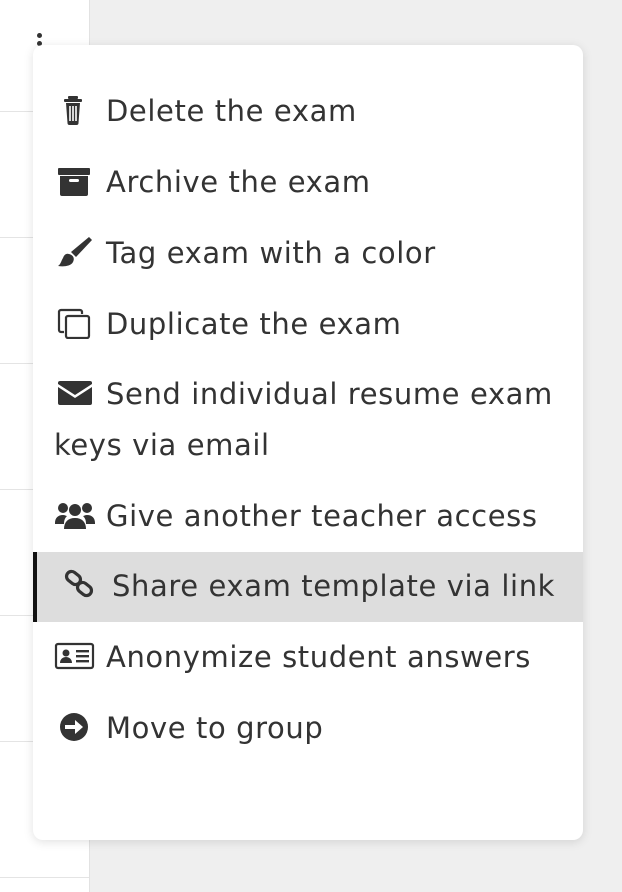 Image resolution: width=622 pixels, height=892 pixels. Describe the element at coordinates (75, 110) in the screenshot. I see `trash-icon` at that location.